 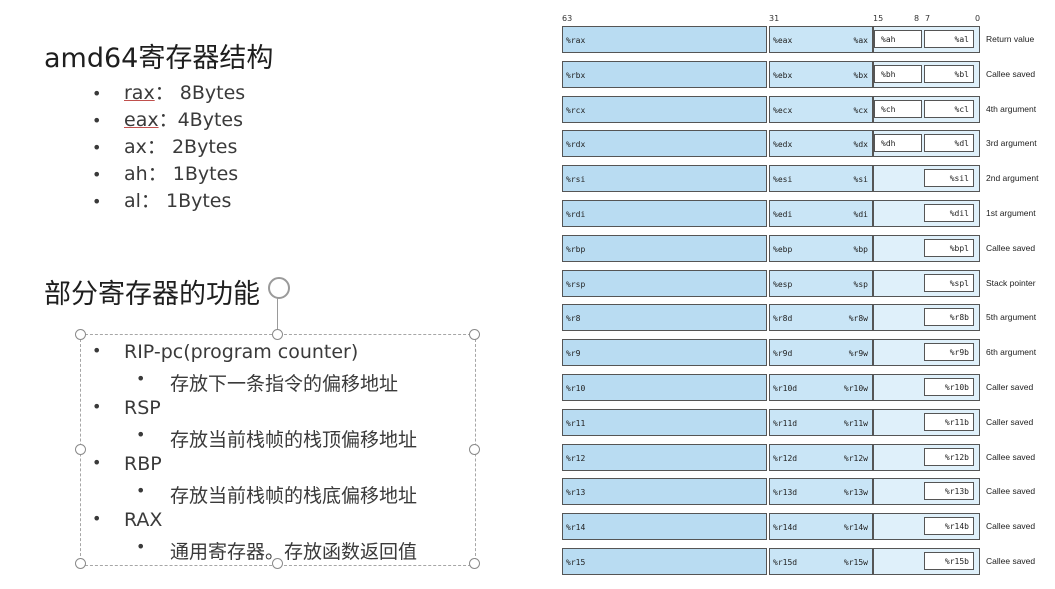 I want to click on register-row: %r13 %r13d %r13w %r13b Callee saved, so click(x=806, y=492).